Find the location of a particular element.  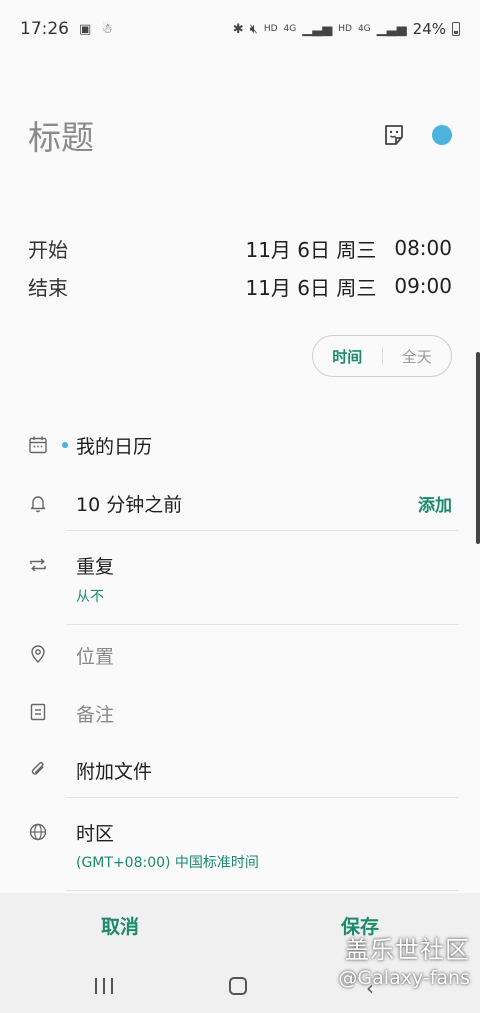

sticker-icon is located at coordinates (394, 135).